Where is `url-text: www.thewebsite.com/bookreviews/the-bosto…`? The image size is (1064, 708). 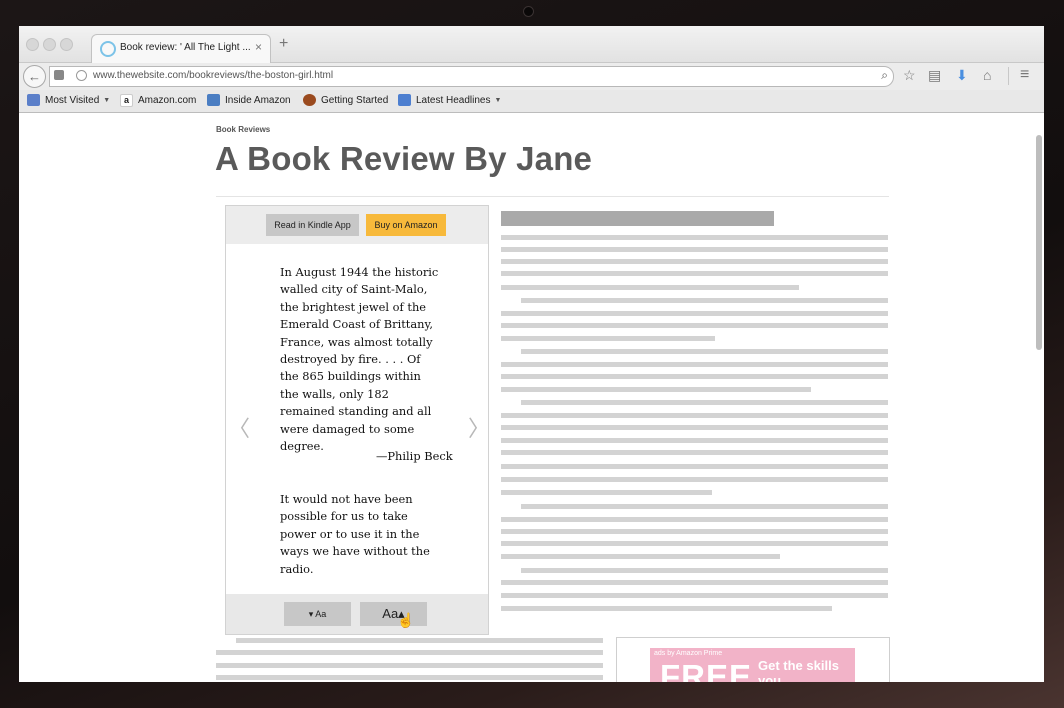 url-text: www.thewebsite.com/bookreviews/the-bosto… is located at coordinates (213, 75).